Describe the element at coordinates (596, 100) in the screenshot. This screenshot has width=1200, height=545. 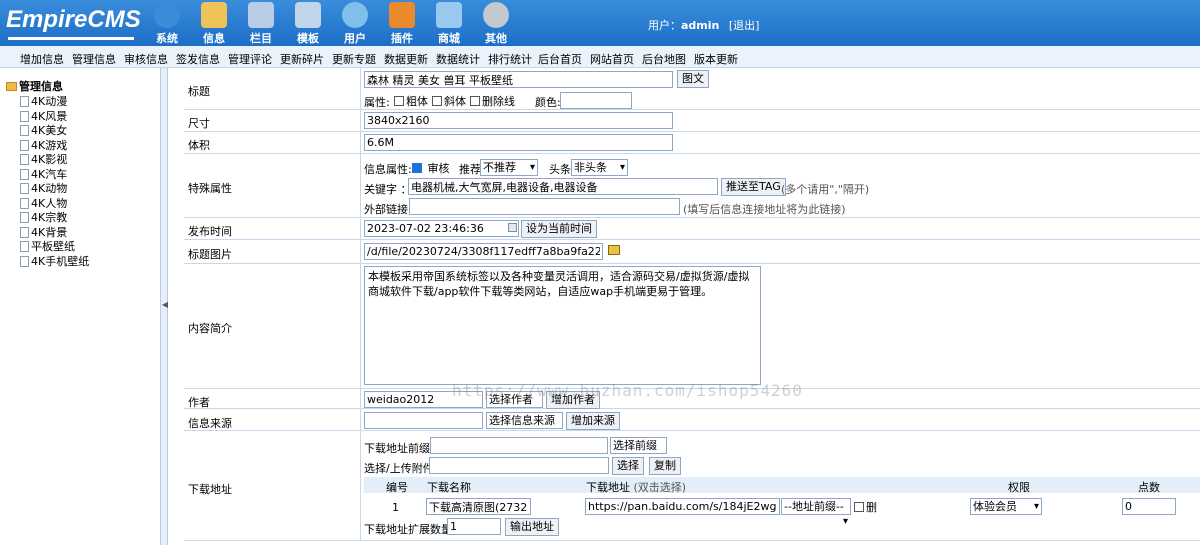
I see `color-input` at that location.